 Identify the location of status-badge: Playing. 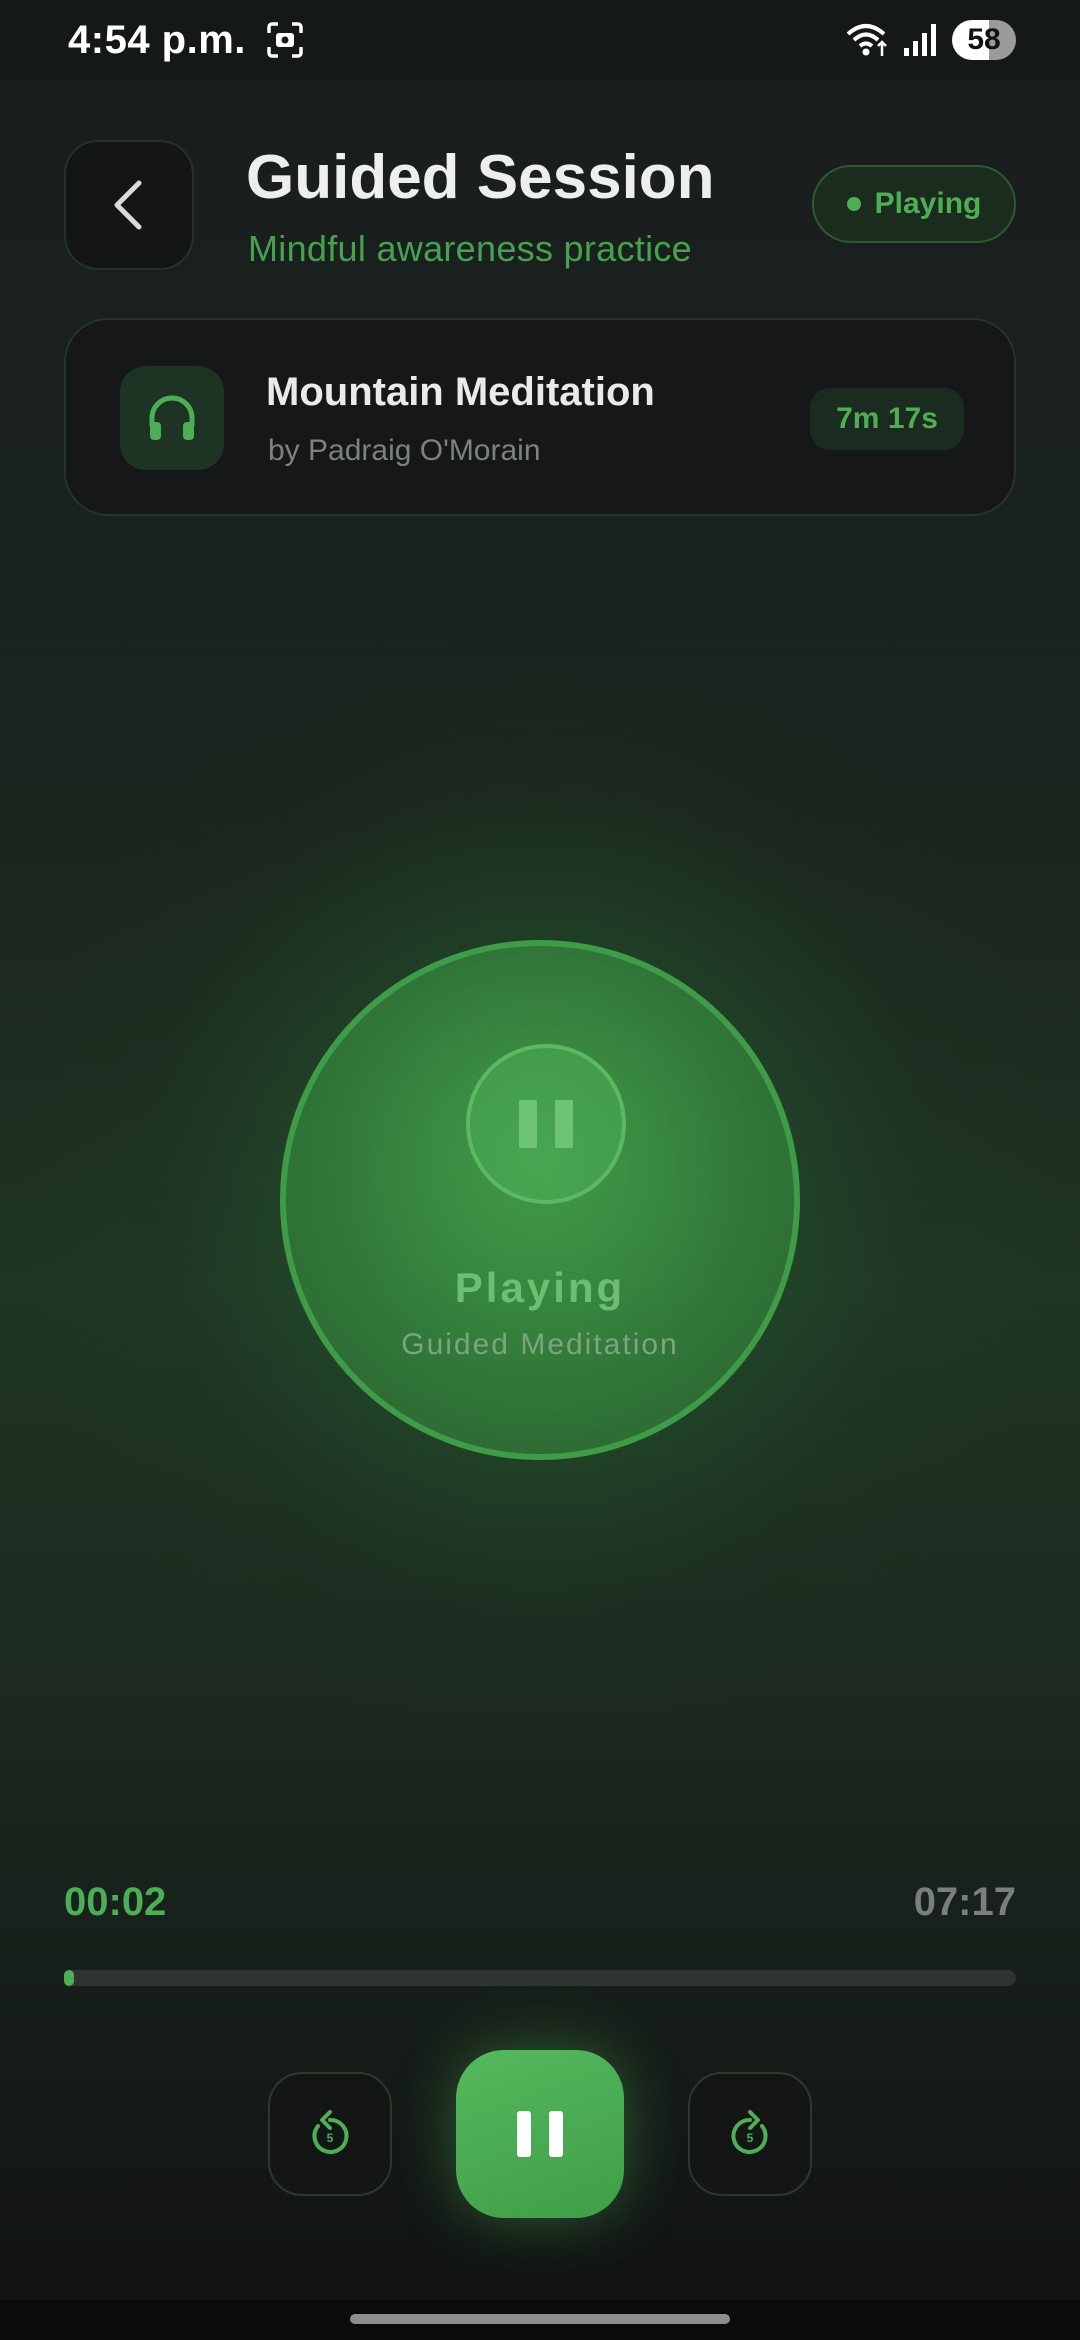
(914, 204).